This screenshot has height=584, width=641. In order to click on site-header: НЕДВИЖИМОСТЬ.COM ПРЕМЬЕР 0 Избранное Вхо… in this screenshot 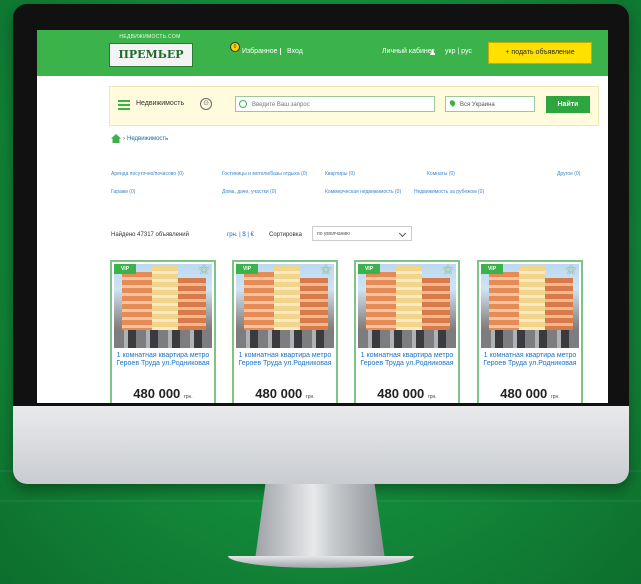, I will do `click(322, 53)`.